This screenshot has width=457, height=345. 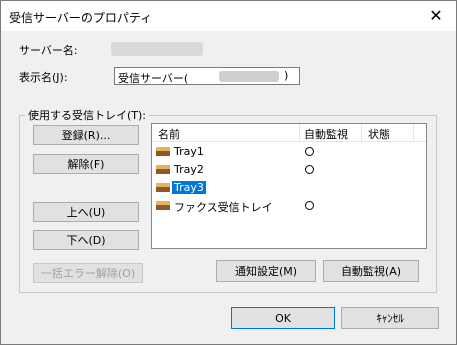 I want to click on list-item-name: Tray3, so click(x=189, y=187).